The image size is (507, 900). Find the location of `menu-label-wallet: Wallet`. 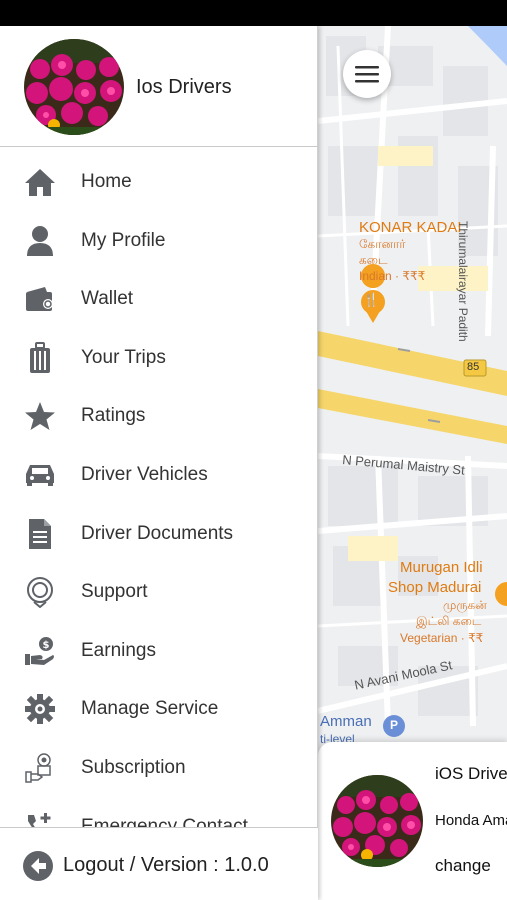

menu-label-wallet: Wallet is located at coordinates (107, 299).